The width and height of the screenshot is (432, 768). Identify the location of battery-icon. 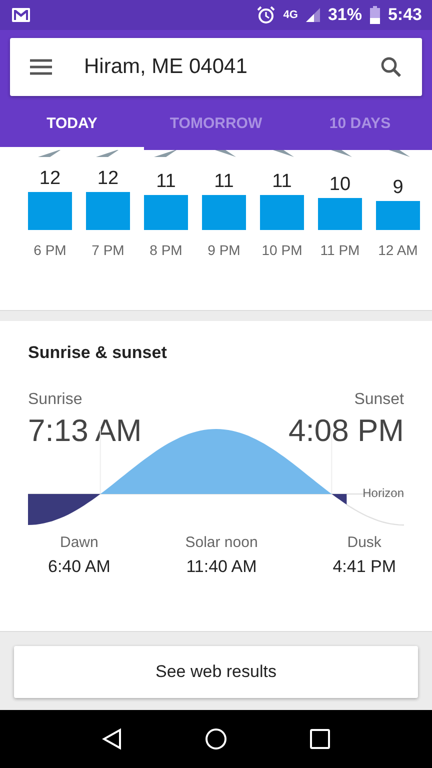
(375, 15).